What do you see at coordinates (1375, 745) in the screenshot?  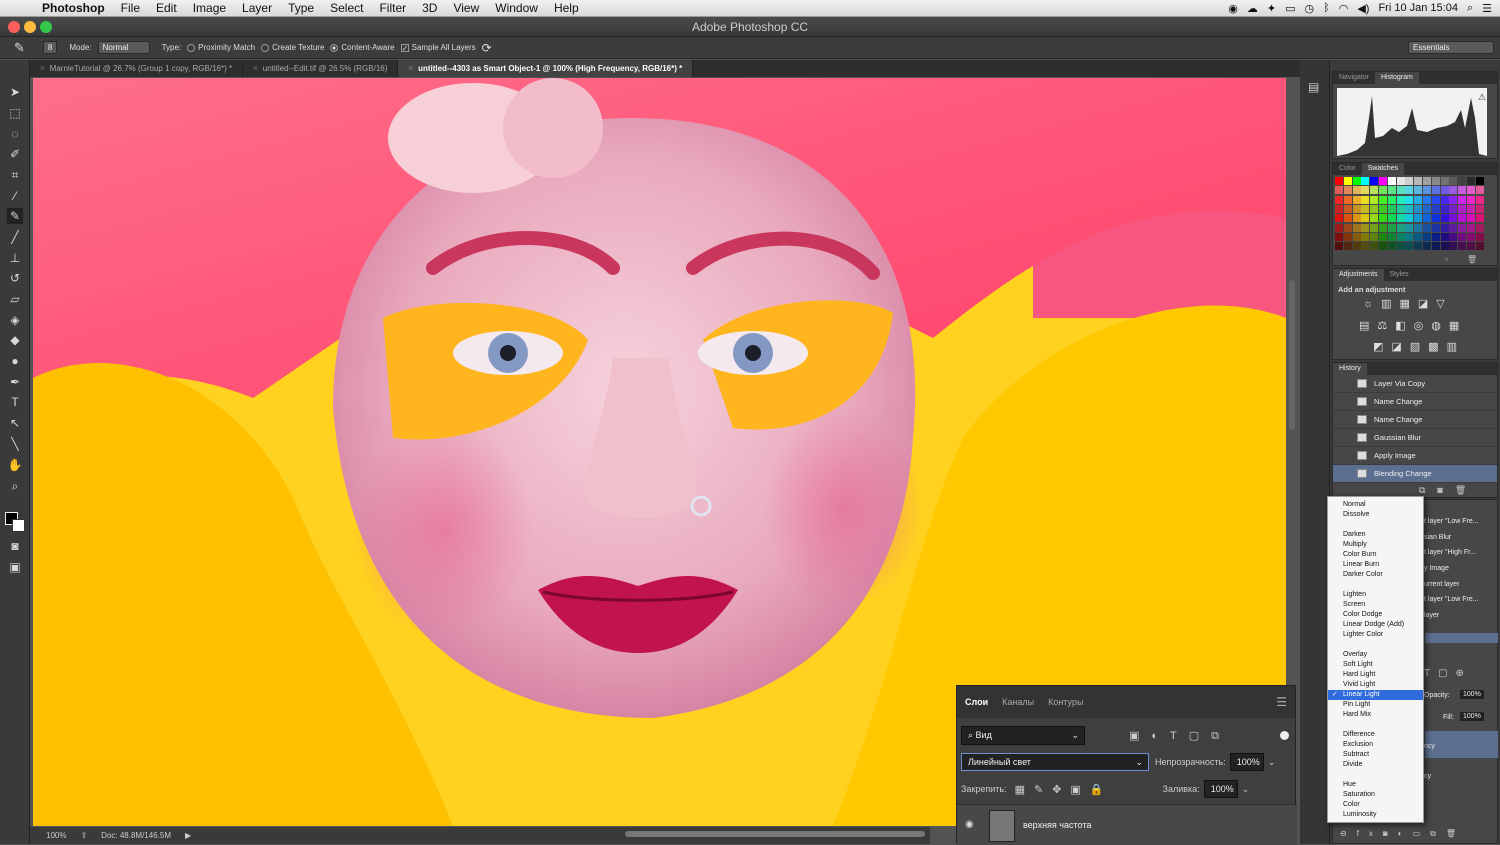 I see `blend-mode-option: Exclusion` at bounding box center [1375, 745].